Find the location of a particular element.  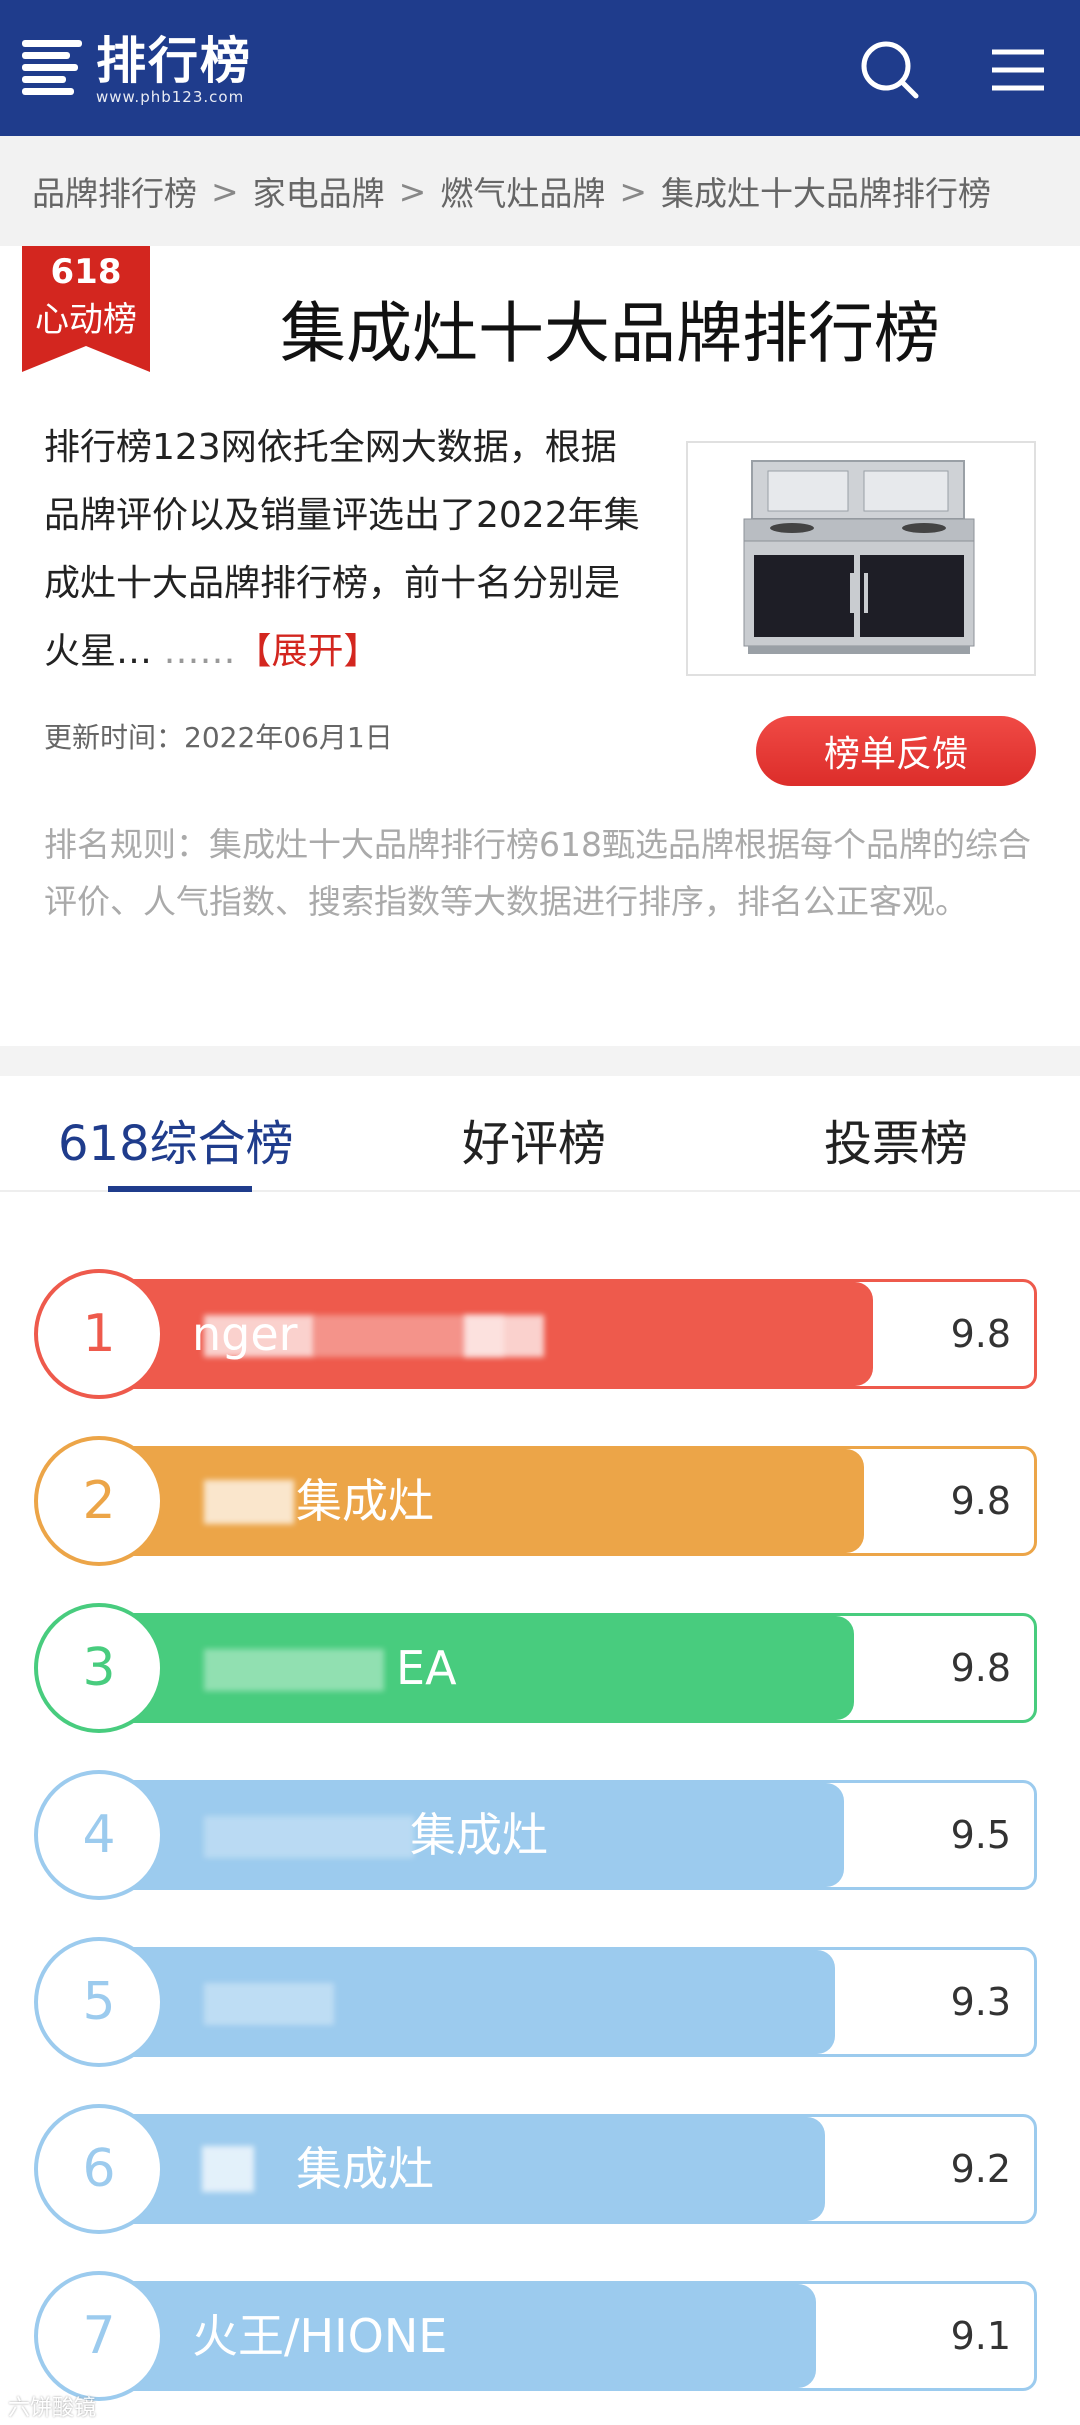

ranking-item: nger 9.8 1 is located at coordinates (535, 1334).